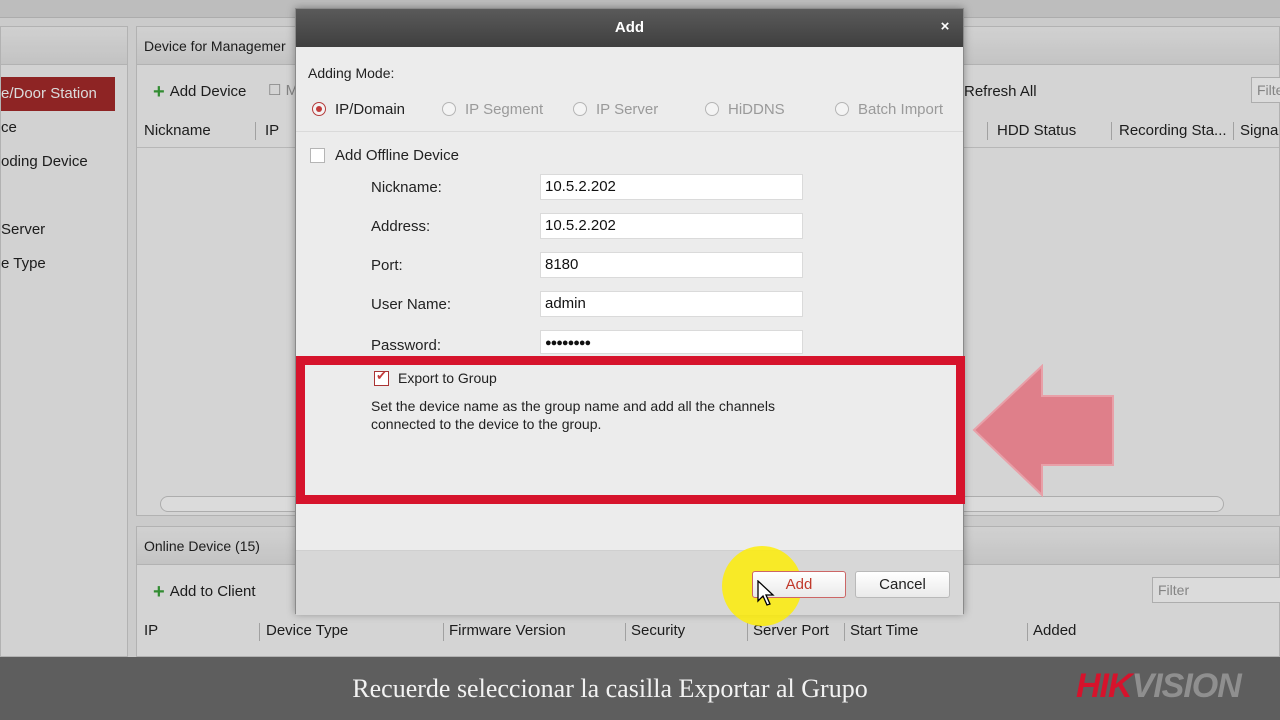  What do you see at coordinates (319, 109) in the screenshot?
I see `mode-ip-domain-radio` at bounding box center [319, 109].